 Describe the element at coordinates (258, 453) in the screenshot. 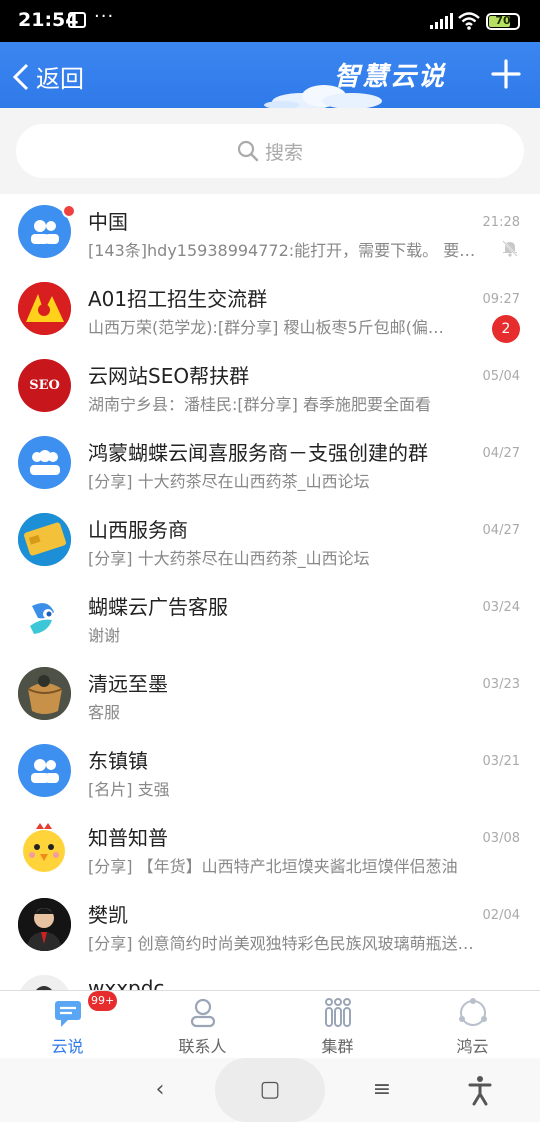

I see `conversation-name: 鸿蒙蝴蝶云闻喜服务商－支强创建的群` at that location.